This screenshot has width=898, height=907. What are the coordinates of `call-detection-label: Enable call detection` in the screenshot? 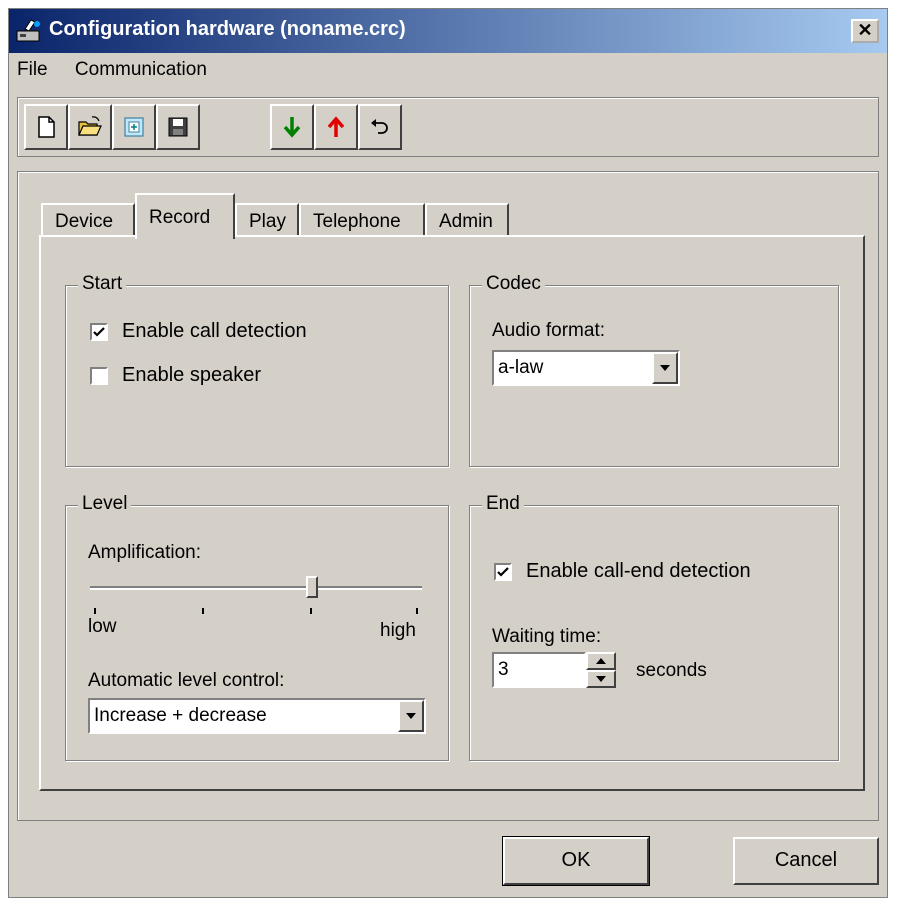 It's located at (214, 331).